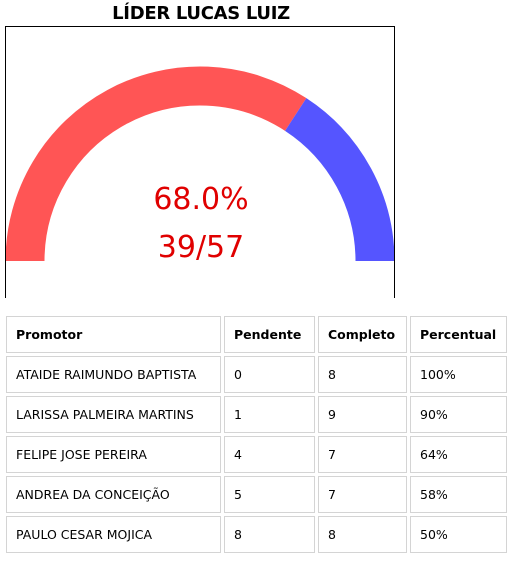 The image size is (511, 564). I want to click on table-row: PAULO CESAR MOJICA 8 8 50%, so click(256, 534).